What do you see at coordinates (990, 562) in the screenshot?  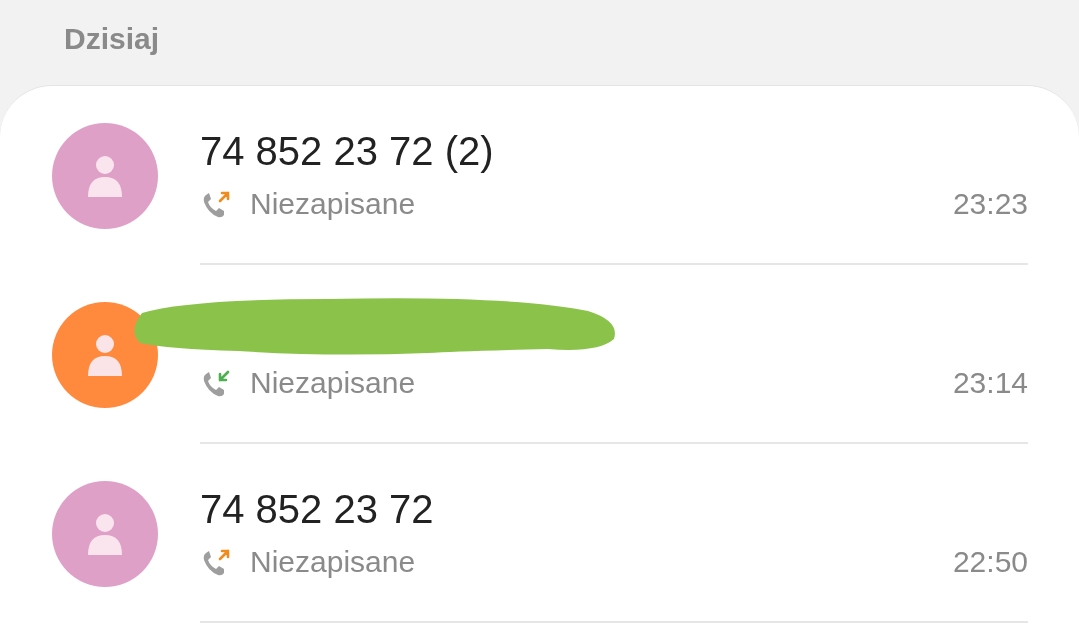 I see `call-time: 22:50` at bounding box center [990, 562].